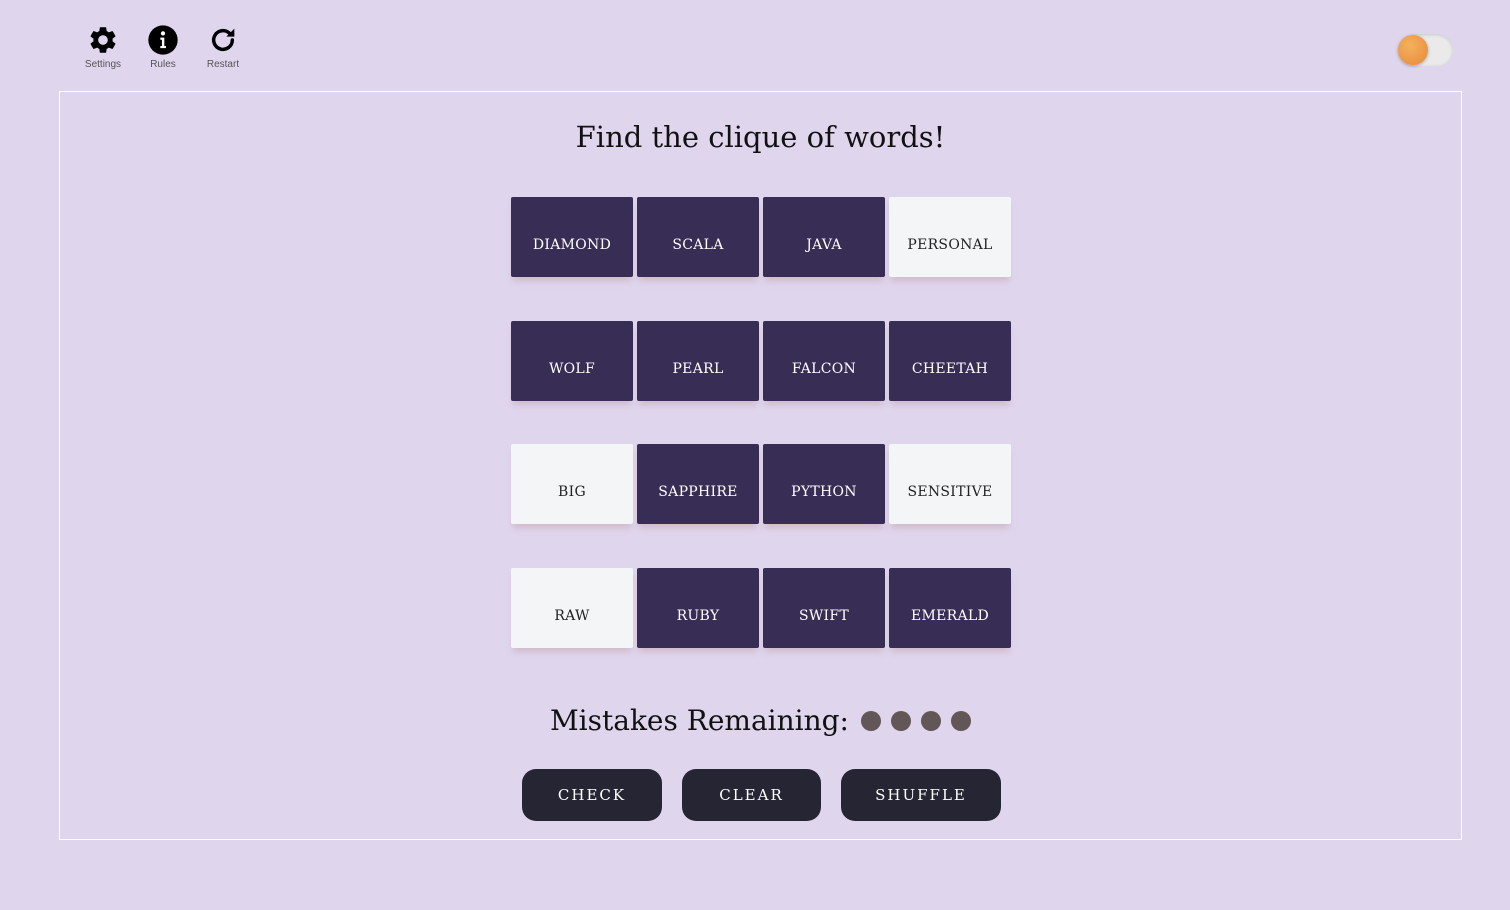  What do you see at coordinates (1413, 50) in the screenshot?
I see `toggle-knob` at bounding box center [1413, 50].